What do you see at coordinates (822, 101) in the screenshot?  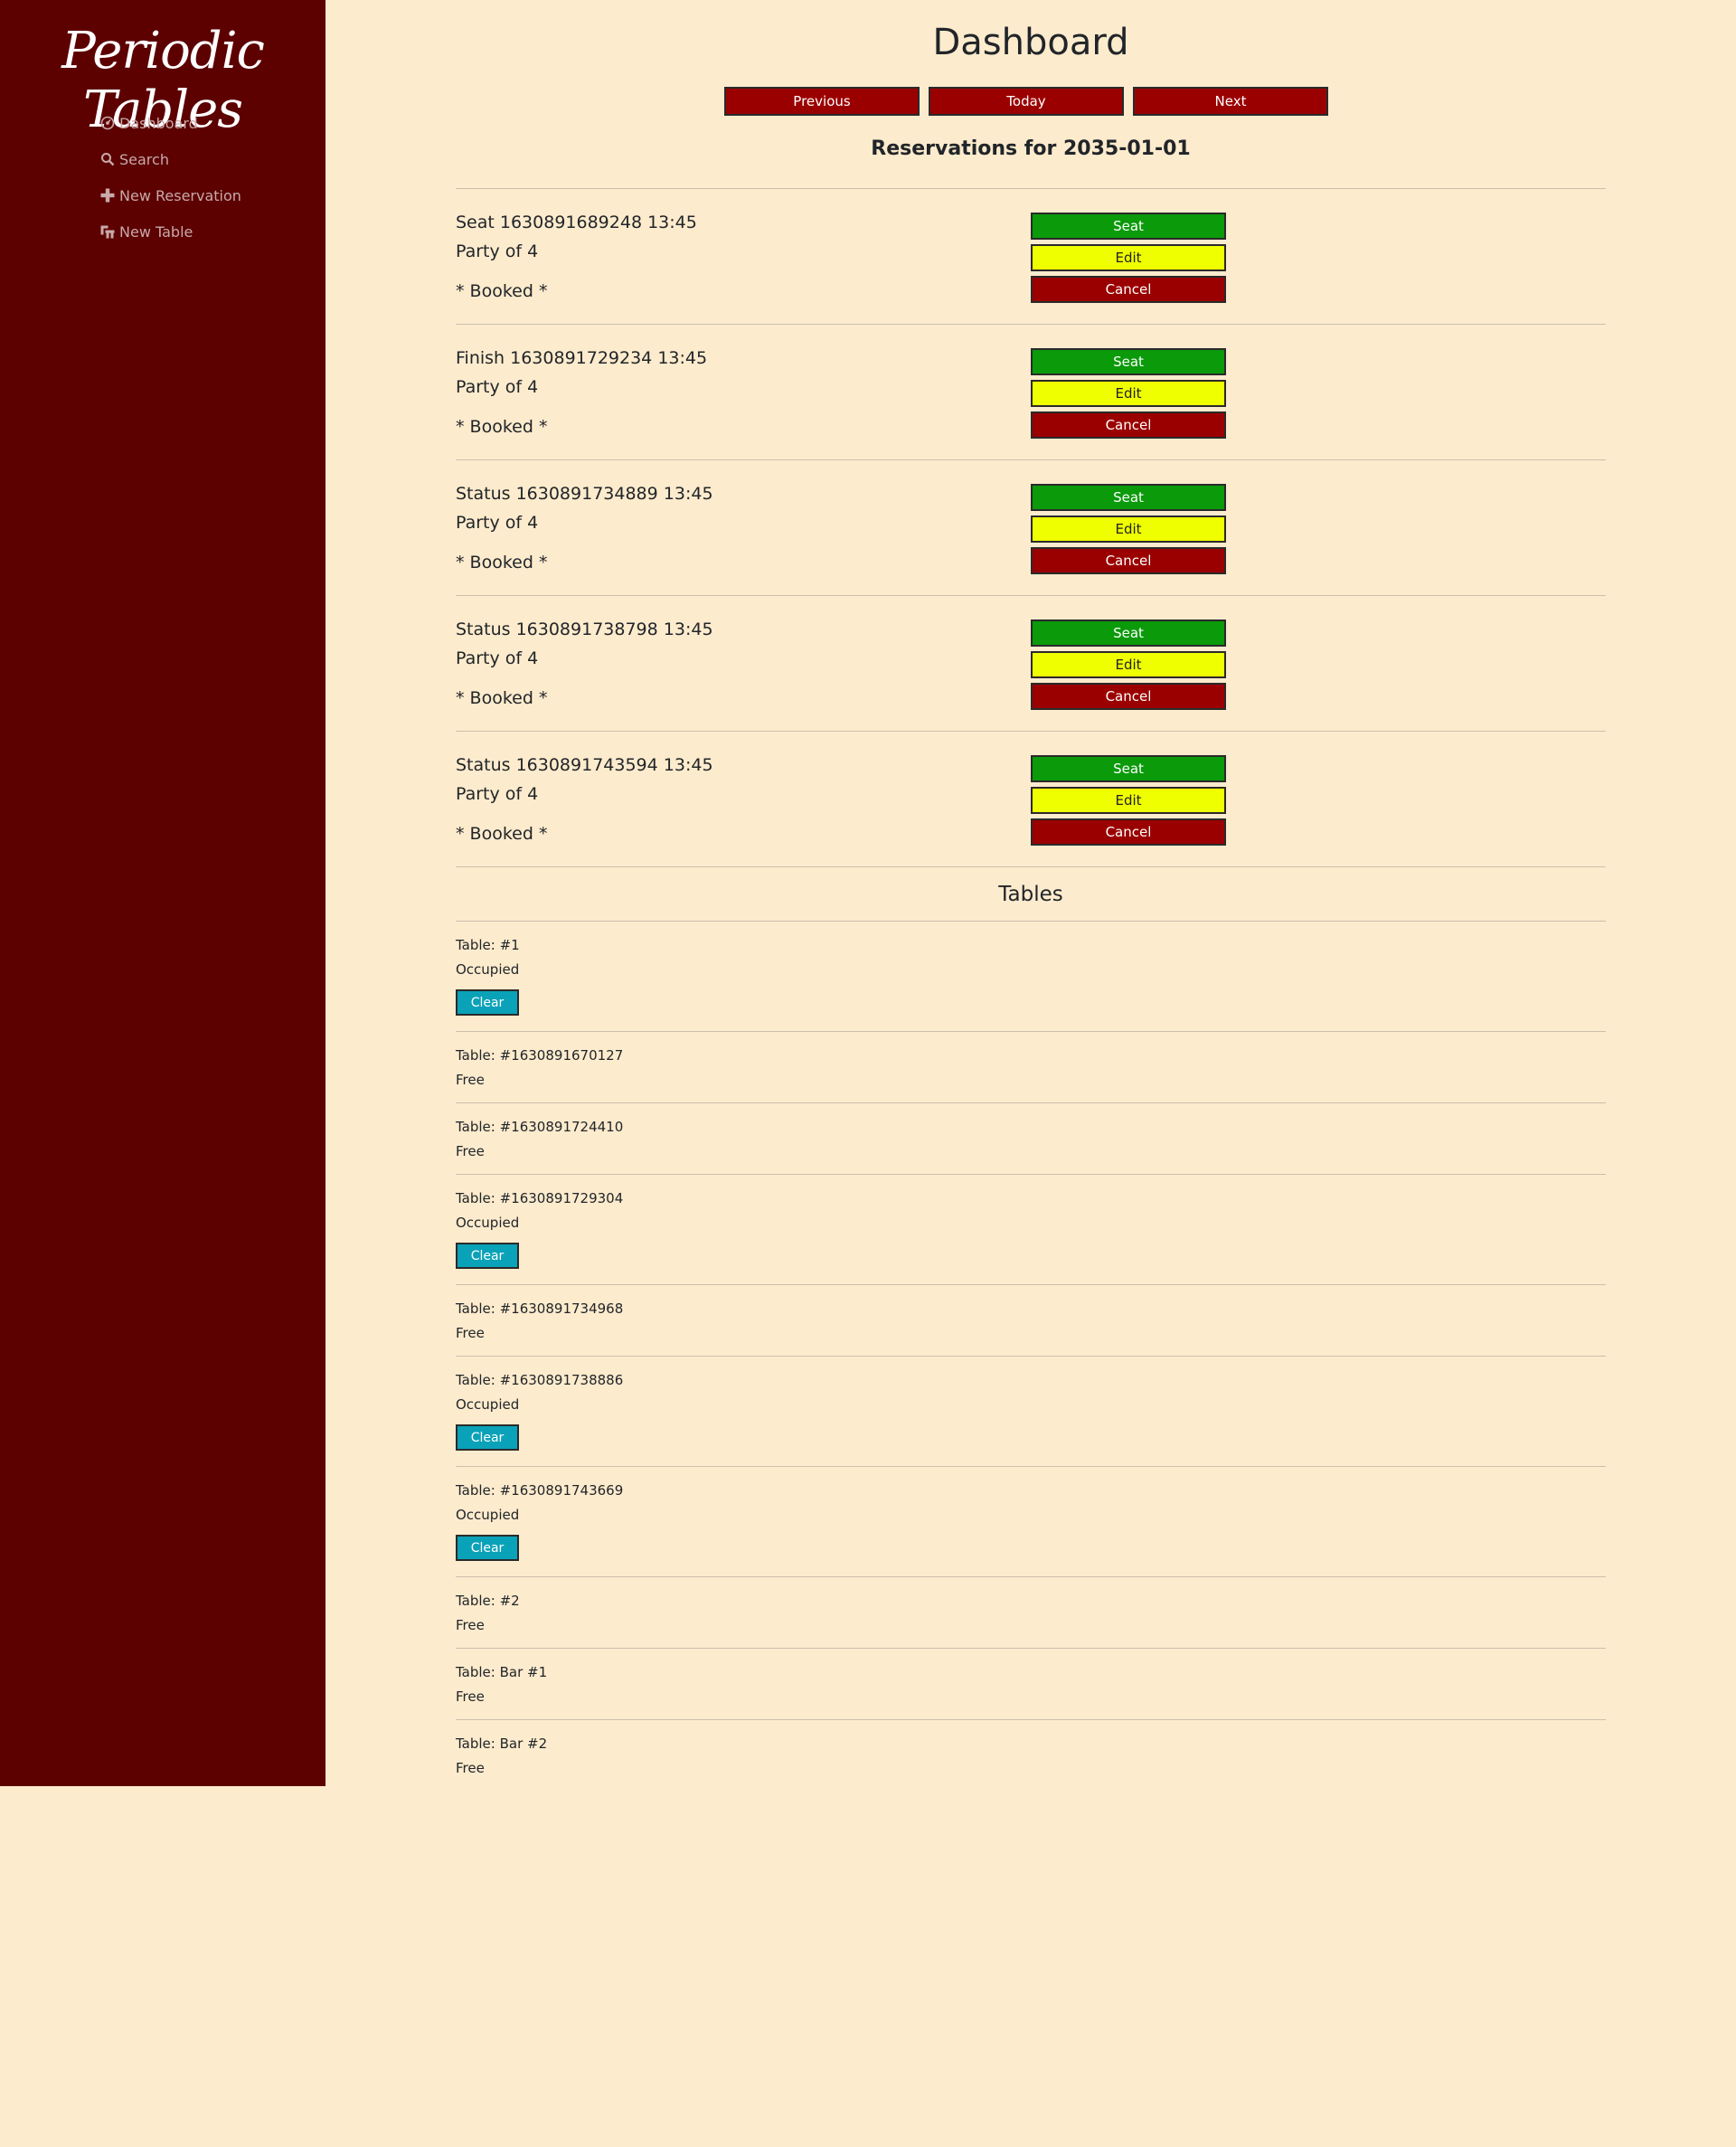 I see `previous-button: Previous` at bounding box center [822, 101].